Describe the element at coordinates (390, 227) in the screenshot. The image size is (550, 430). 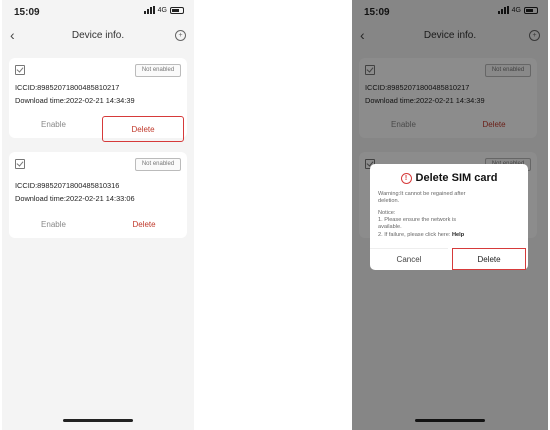
I see `notice-item-1b: available.` at that location.